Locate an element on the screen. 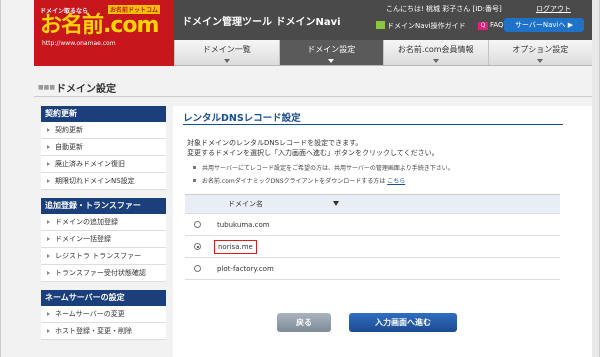  tab-domain-settings: ドメイン設定 is located at coordinates (330, 52).